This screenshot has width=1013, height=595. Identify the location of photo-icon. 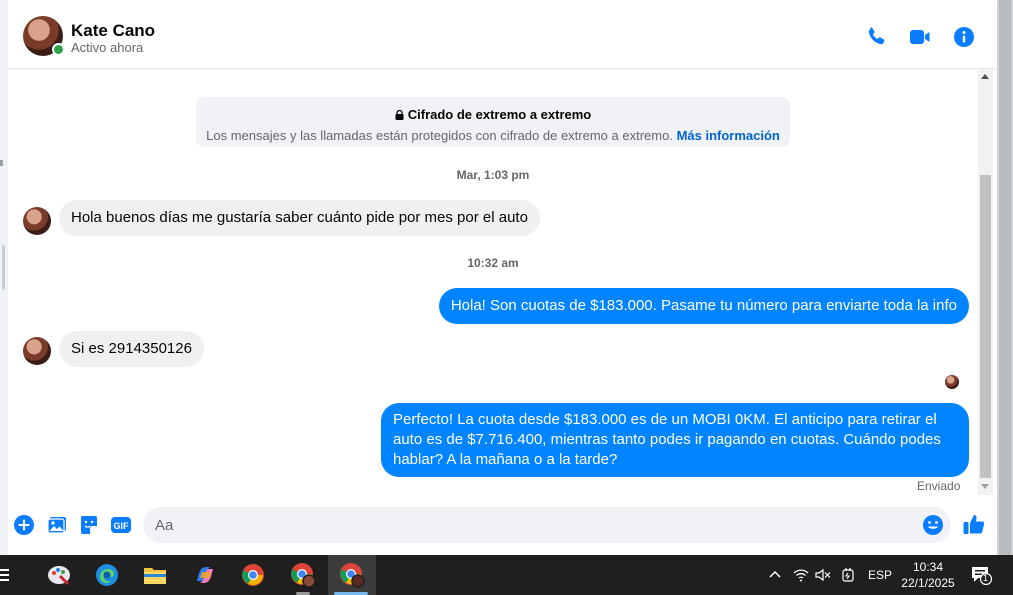
(57, 525).